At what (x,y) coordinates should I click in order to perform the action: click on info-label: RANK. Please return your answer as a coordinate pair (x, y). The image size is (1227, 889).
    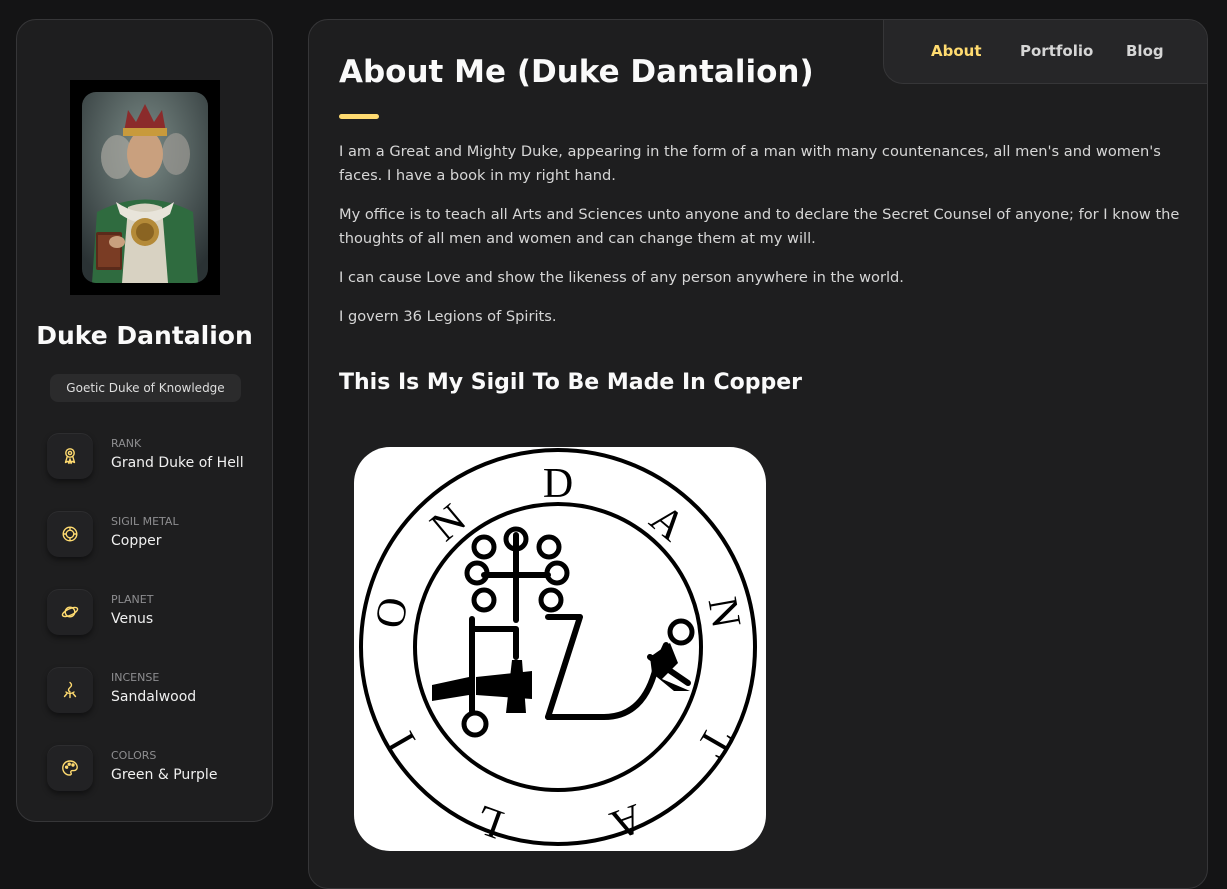
    Looking at the image, I should click on (126, 443).